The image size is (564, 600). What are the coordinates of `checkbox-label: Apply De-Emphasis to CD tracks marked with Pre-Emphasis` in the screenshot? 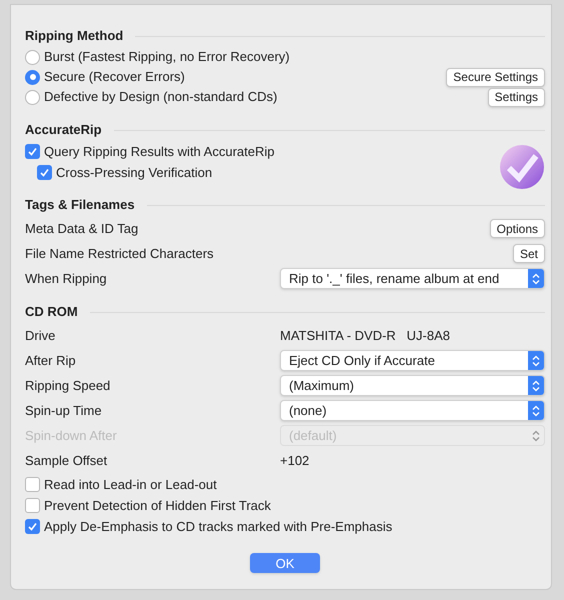 It's located at (218, 527).